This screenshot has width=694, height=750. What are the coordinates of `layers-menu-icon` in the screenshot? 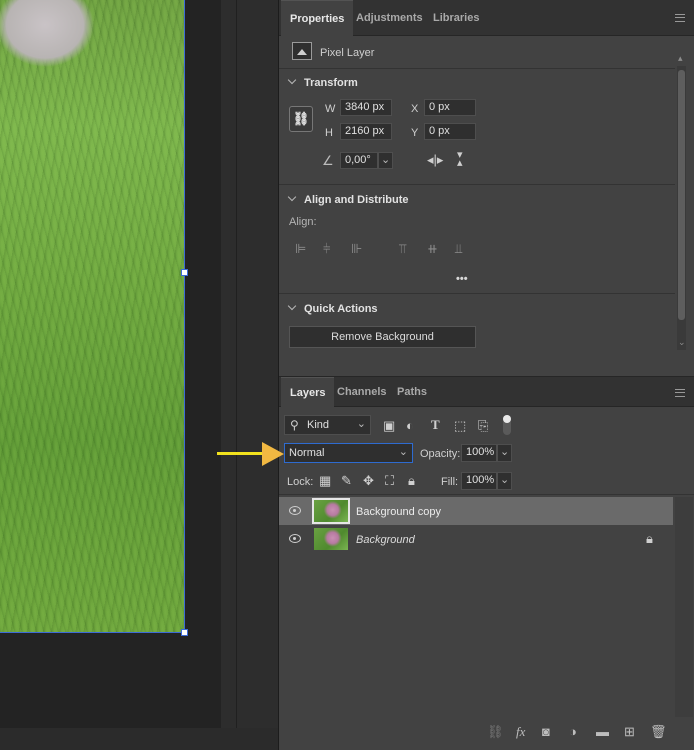 It's located at (680, 393).